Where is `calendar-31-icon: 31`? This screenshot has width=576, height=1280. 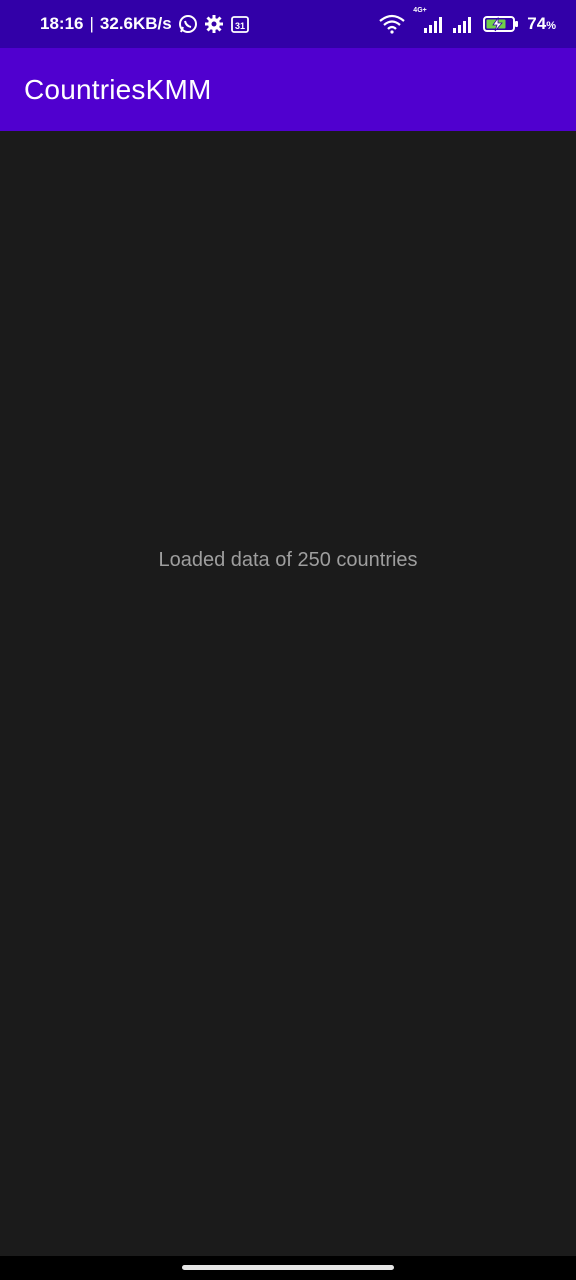 calendar-31-icon: 31 is located at coordinates (240, 24).